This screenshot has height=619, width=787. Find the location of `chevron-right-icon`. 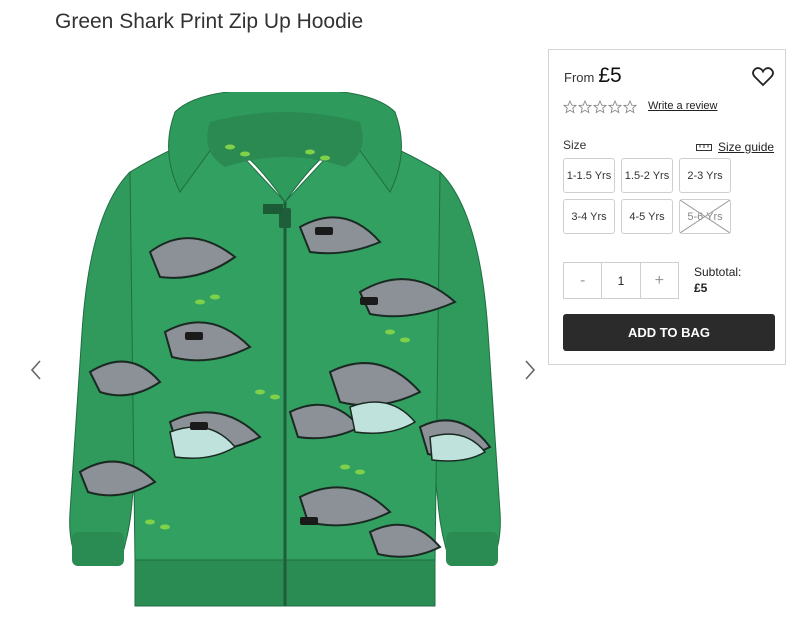

chevron-right-icon is located at coordinates (530, 370).